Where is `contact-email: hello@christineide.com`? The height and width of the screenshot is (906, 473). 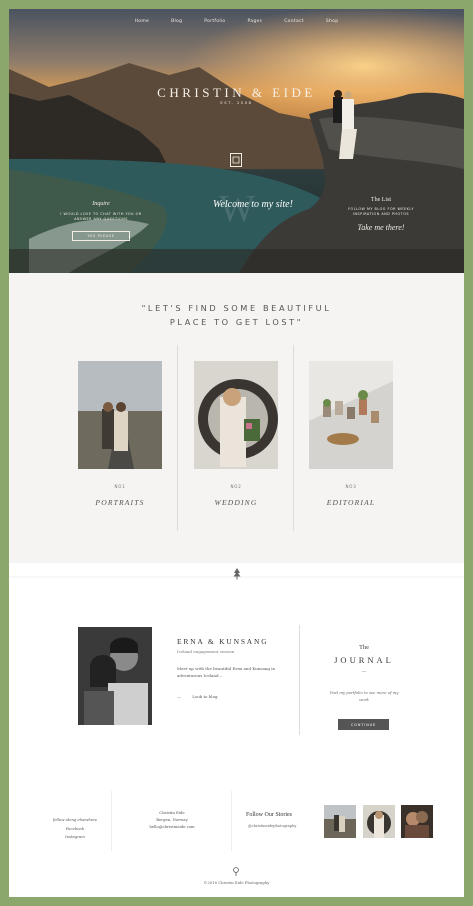 contact-email: hello@christineide.com is located at coordinates (172, 826).